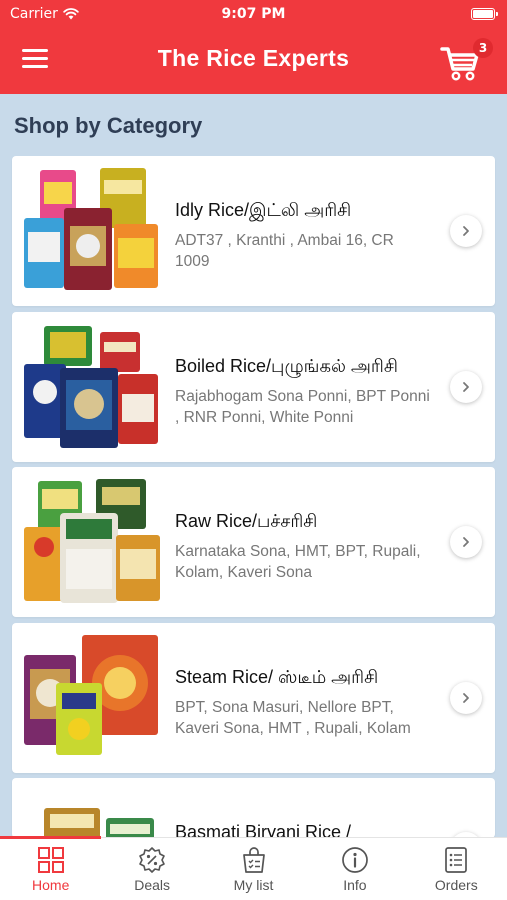 The image size is (507, 900). What do you see at coordinates (152, 885) in the screenshot?
I see `tab-label: Deals` at bounding box center [152, 885].